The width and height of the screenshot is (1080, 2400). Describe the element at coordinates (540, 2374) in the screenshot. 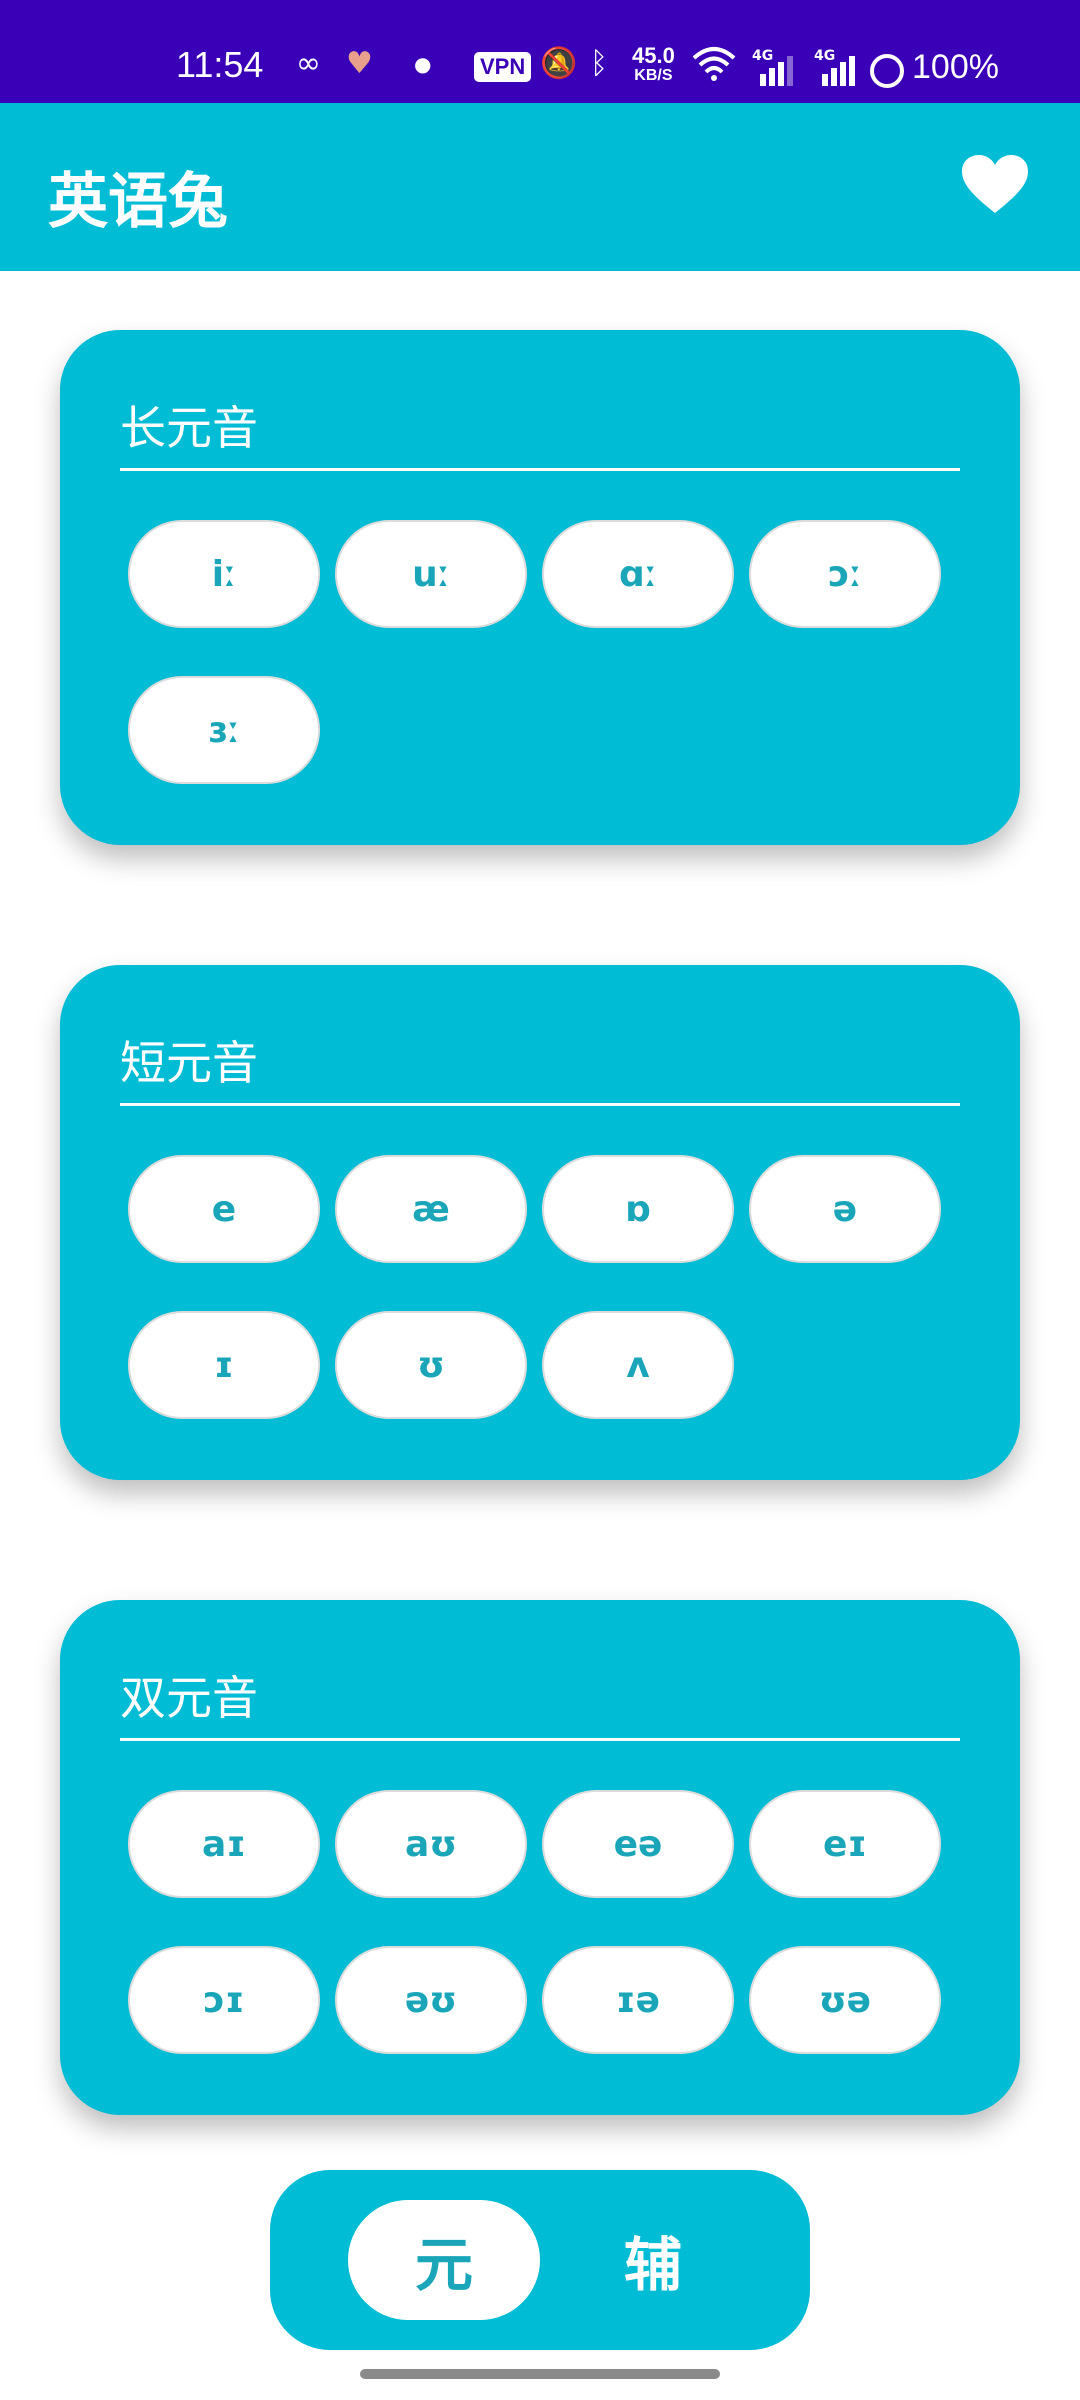

I see `gesture-nav-handle` at that location.